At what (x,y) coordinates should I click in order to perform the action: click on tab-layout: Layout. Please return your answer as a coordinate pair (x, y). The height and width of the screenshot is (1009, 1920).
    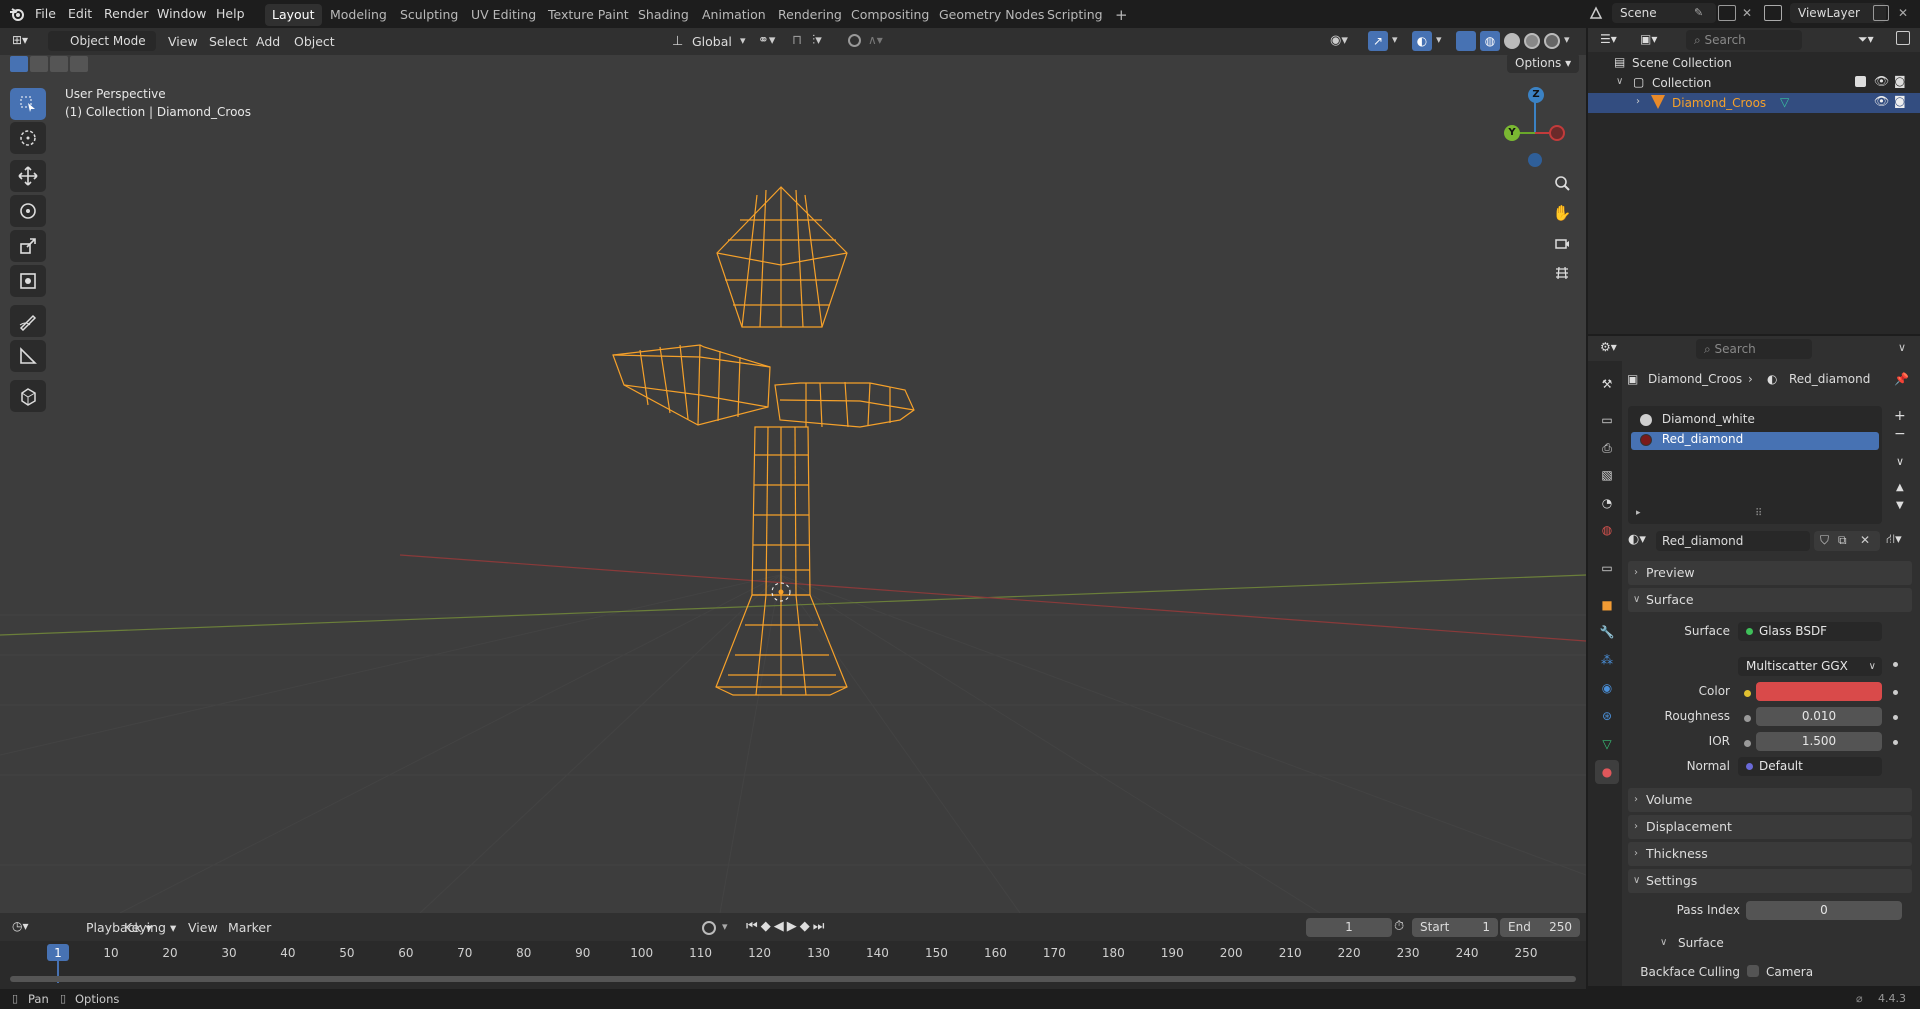
    Looking at the image, I should click on (293, 15).